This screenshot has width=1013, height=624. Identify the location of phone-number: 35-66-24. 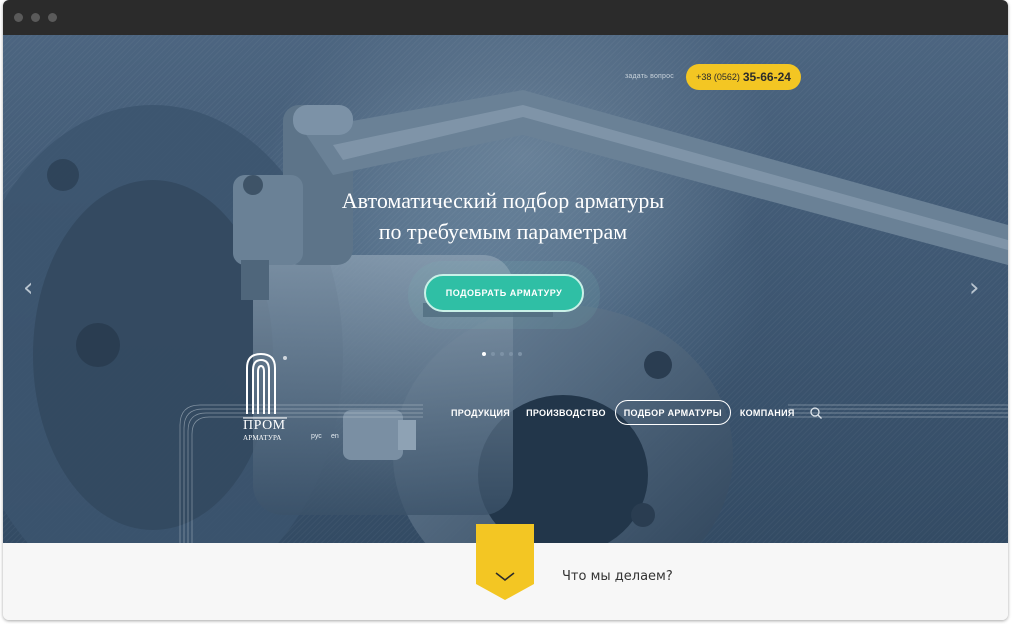
(766, 77).